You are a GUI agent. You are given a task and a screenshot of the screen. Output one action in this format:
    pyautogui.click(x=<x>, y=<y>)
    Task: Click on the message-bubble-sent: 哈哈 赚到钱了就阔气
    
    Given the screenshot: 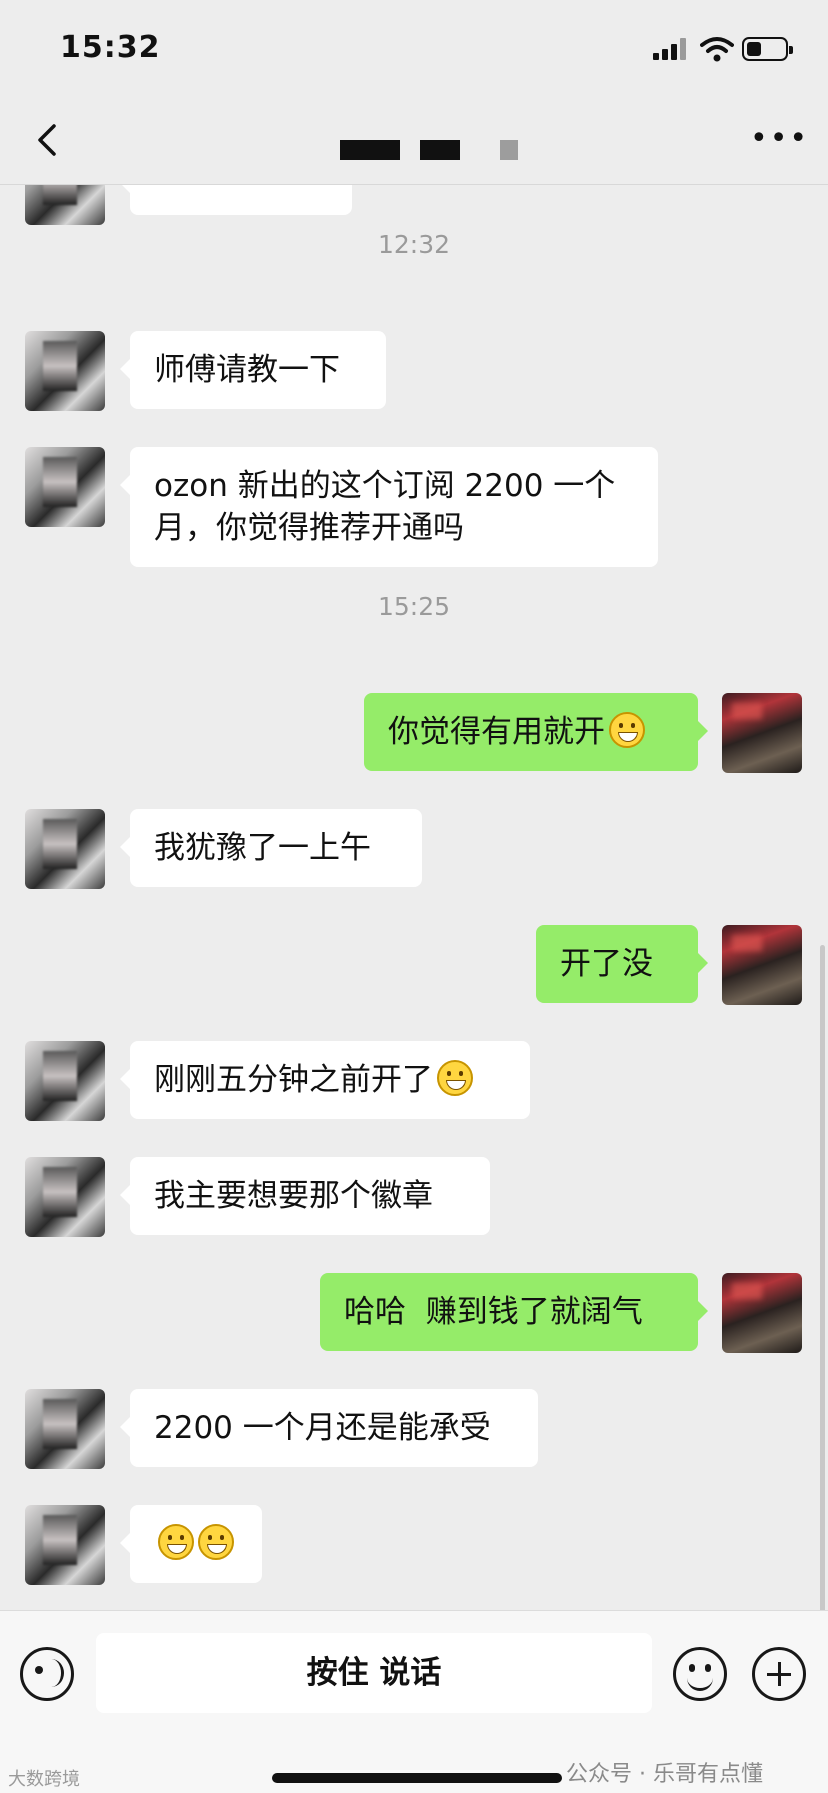 What is the action you would take?
    pyautogui.click(x=514, y=1312)
    